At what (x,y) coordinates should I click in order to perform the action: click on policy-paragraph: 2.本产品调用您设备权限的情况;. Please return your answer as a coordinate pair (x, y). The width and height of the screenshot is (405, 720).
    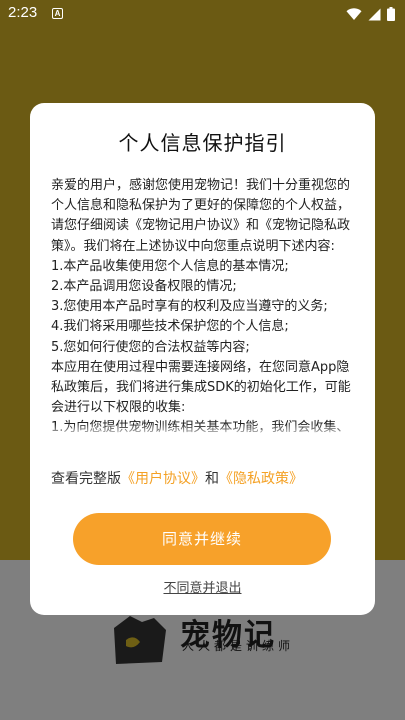
    Looking at the image, I should click on (144, 287).